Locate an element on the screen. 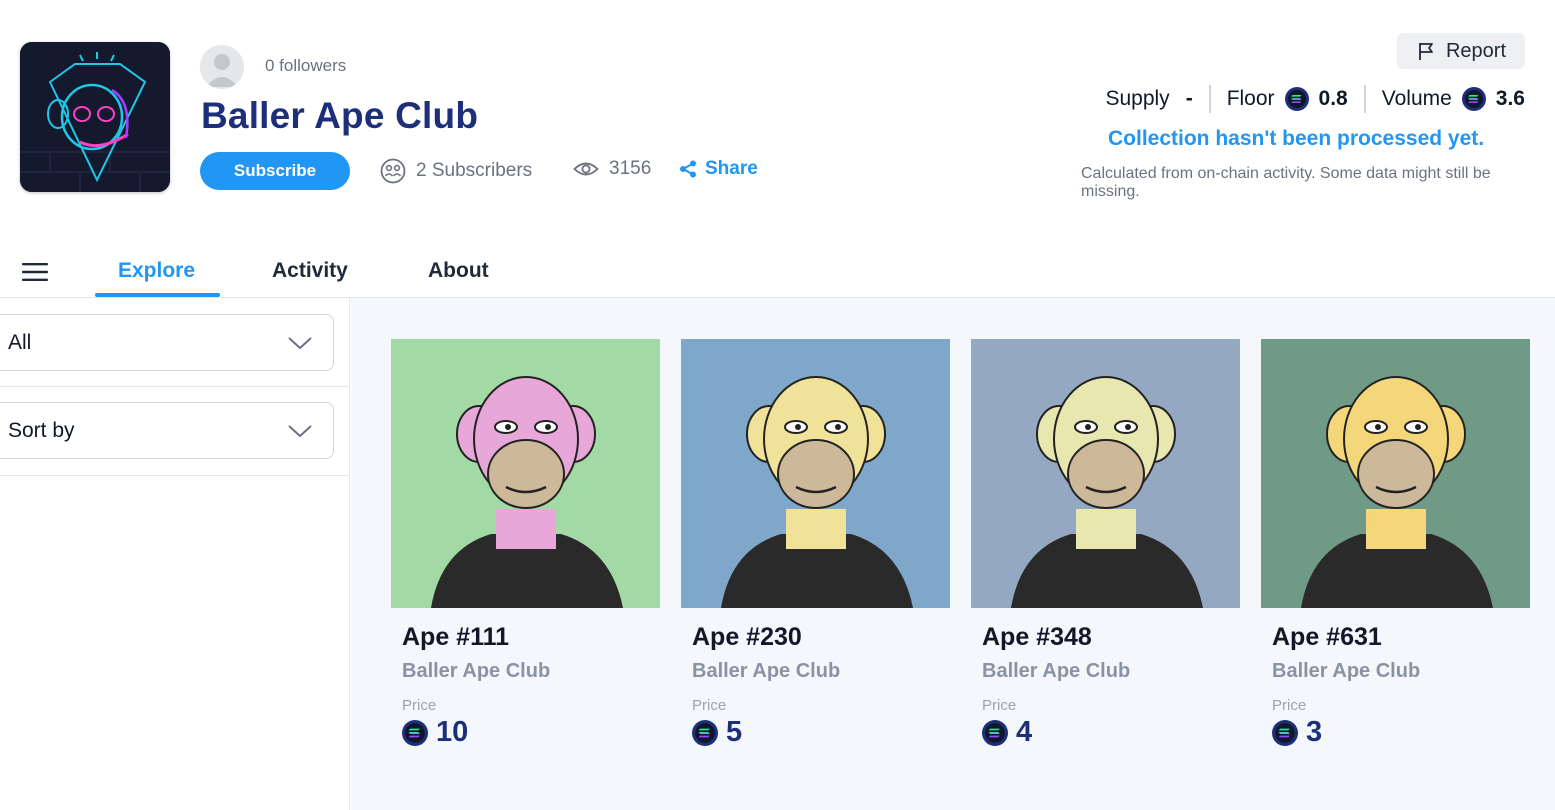  people-icon is located at coordinates (393, 171).